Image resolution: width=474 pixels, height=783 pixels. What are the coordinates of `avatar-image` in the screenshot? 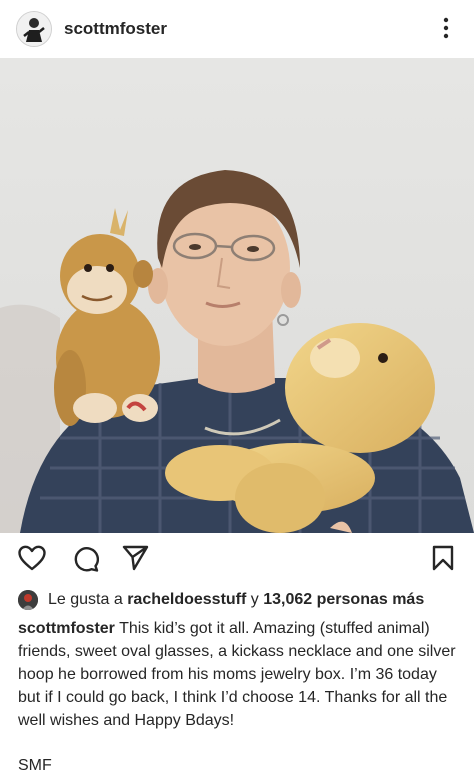 It's located at (34, 29).